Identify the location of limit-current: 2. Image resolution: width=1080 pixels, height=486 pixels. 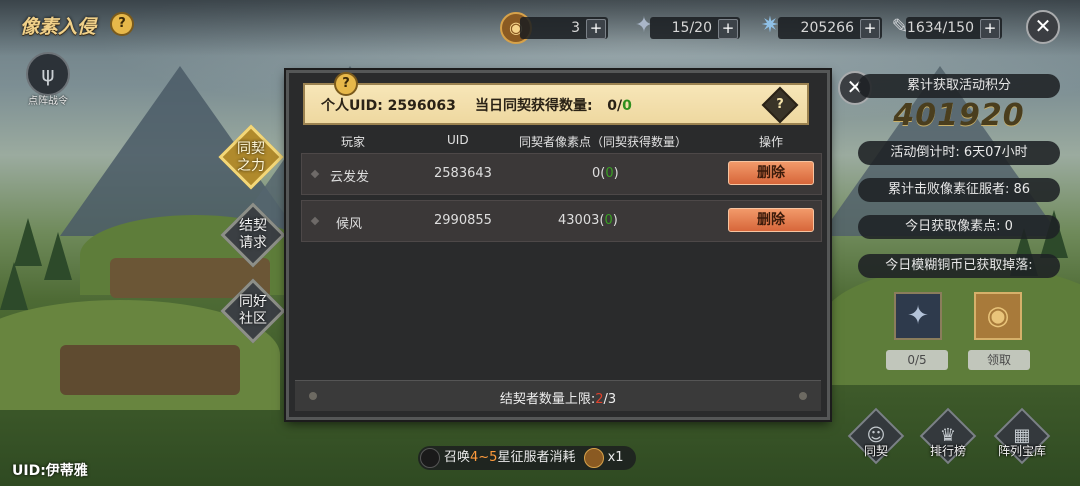
(599, 399).